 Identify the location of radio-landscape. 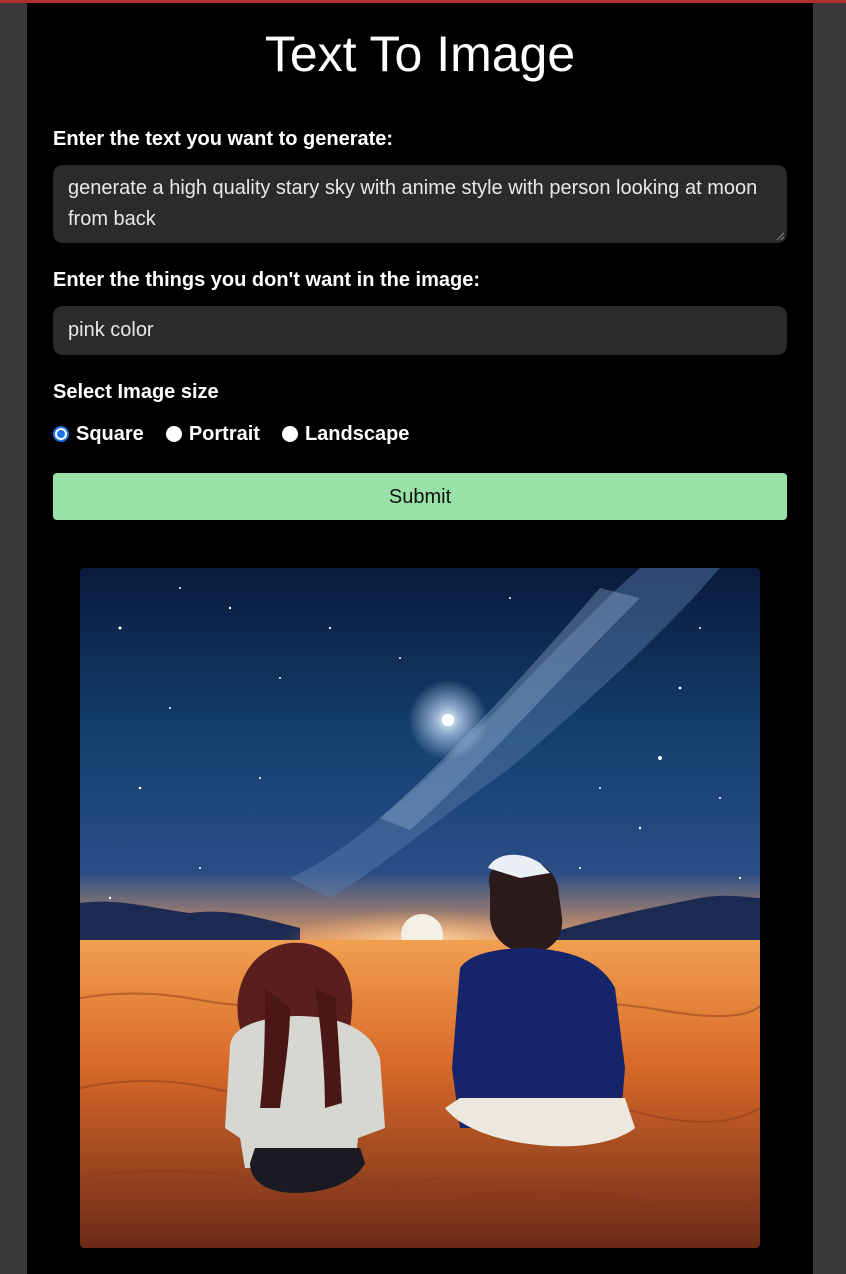
(289, 434).